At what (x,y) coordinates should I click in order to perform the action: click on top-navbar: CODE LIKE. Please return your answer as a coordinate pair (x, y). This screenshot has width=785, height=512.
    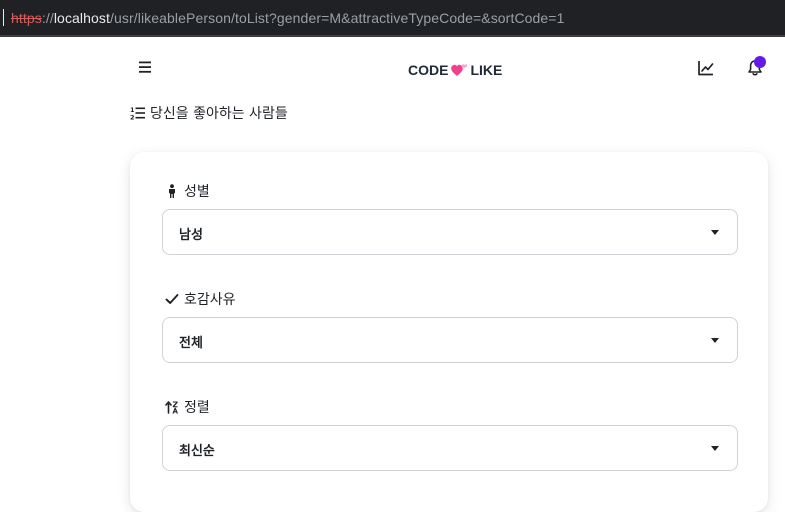
    Looking at the image, I should click on (392, 69).